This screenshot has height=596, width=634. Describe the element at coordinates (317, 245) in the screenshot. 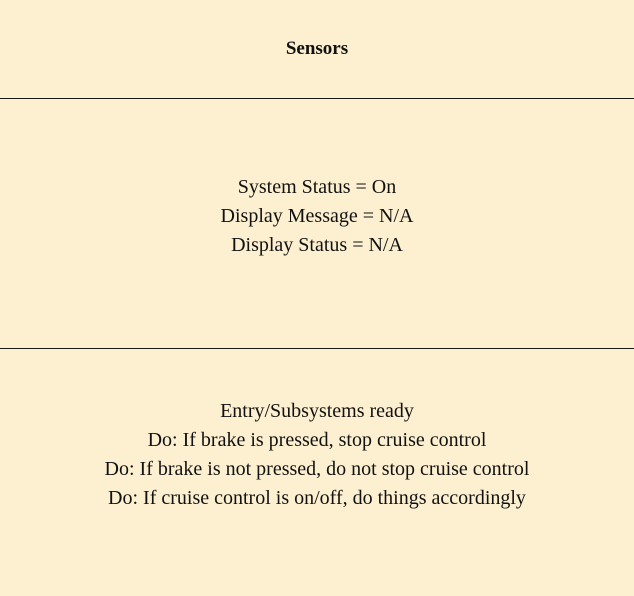

I see `attribute-line: Display Status = N/A` at that location.